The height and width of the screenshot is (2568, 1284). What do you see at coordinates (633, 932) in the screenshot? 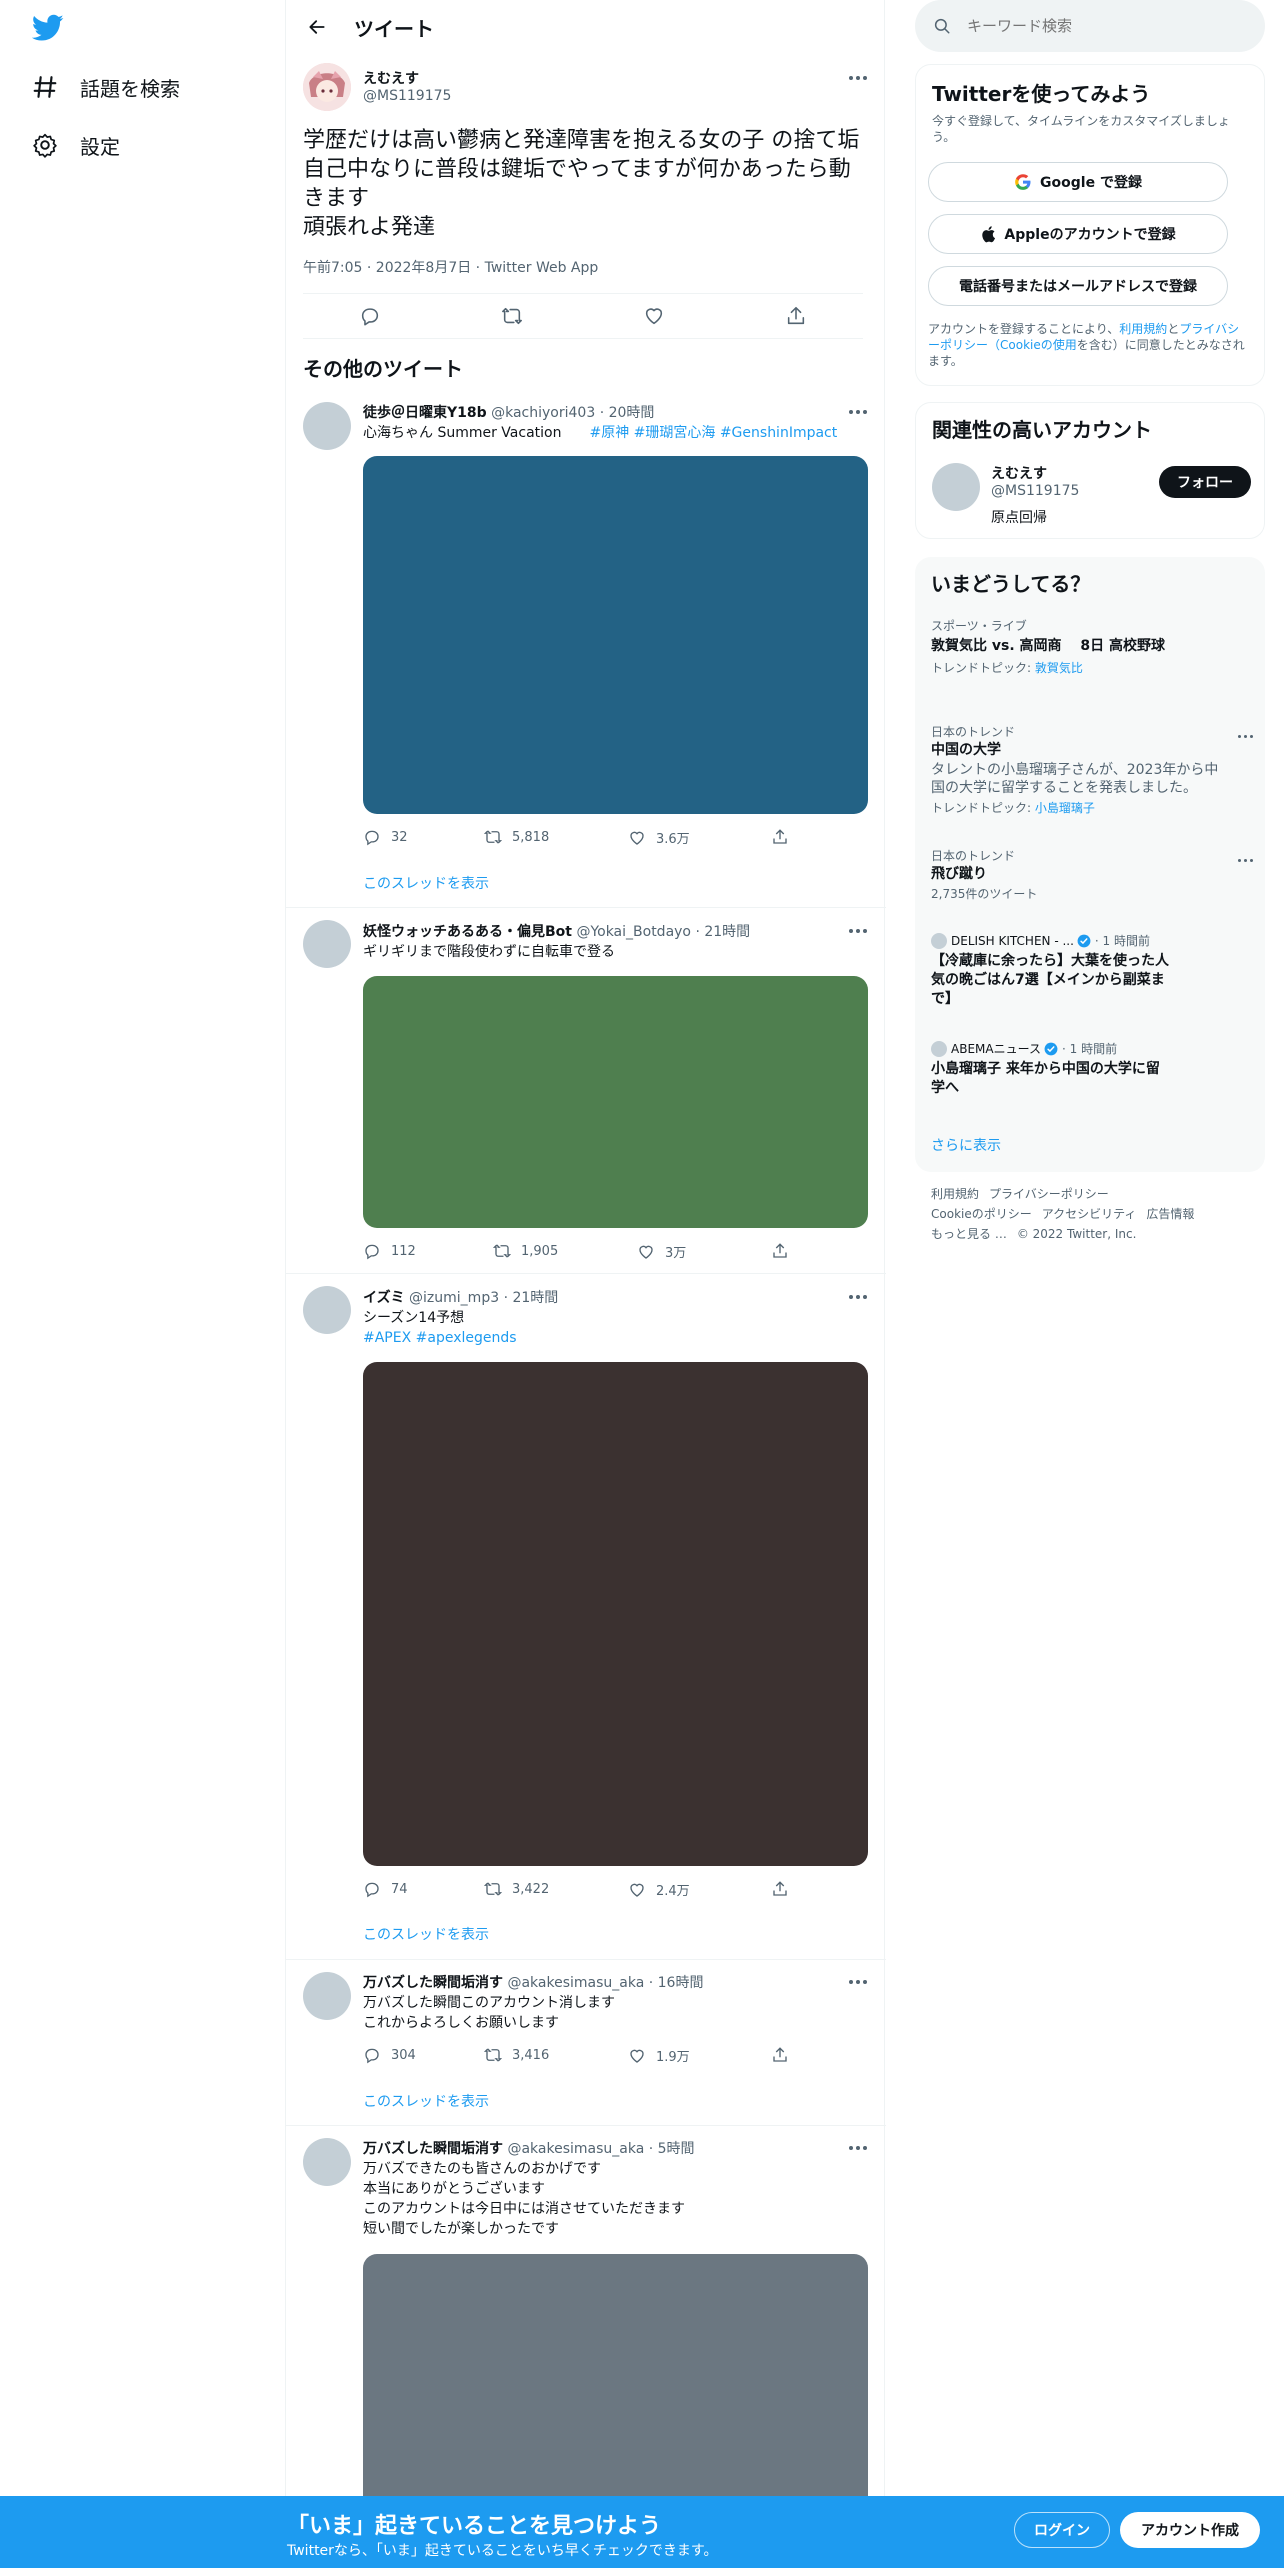
I see `author-handle: @Yokai_Botdayo` at bounding box center [633, 932].